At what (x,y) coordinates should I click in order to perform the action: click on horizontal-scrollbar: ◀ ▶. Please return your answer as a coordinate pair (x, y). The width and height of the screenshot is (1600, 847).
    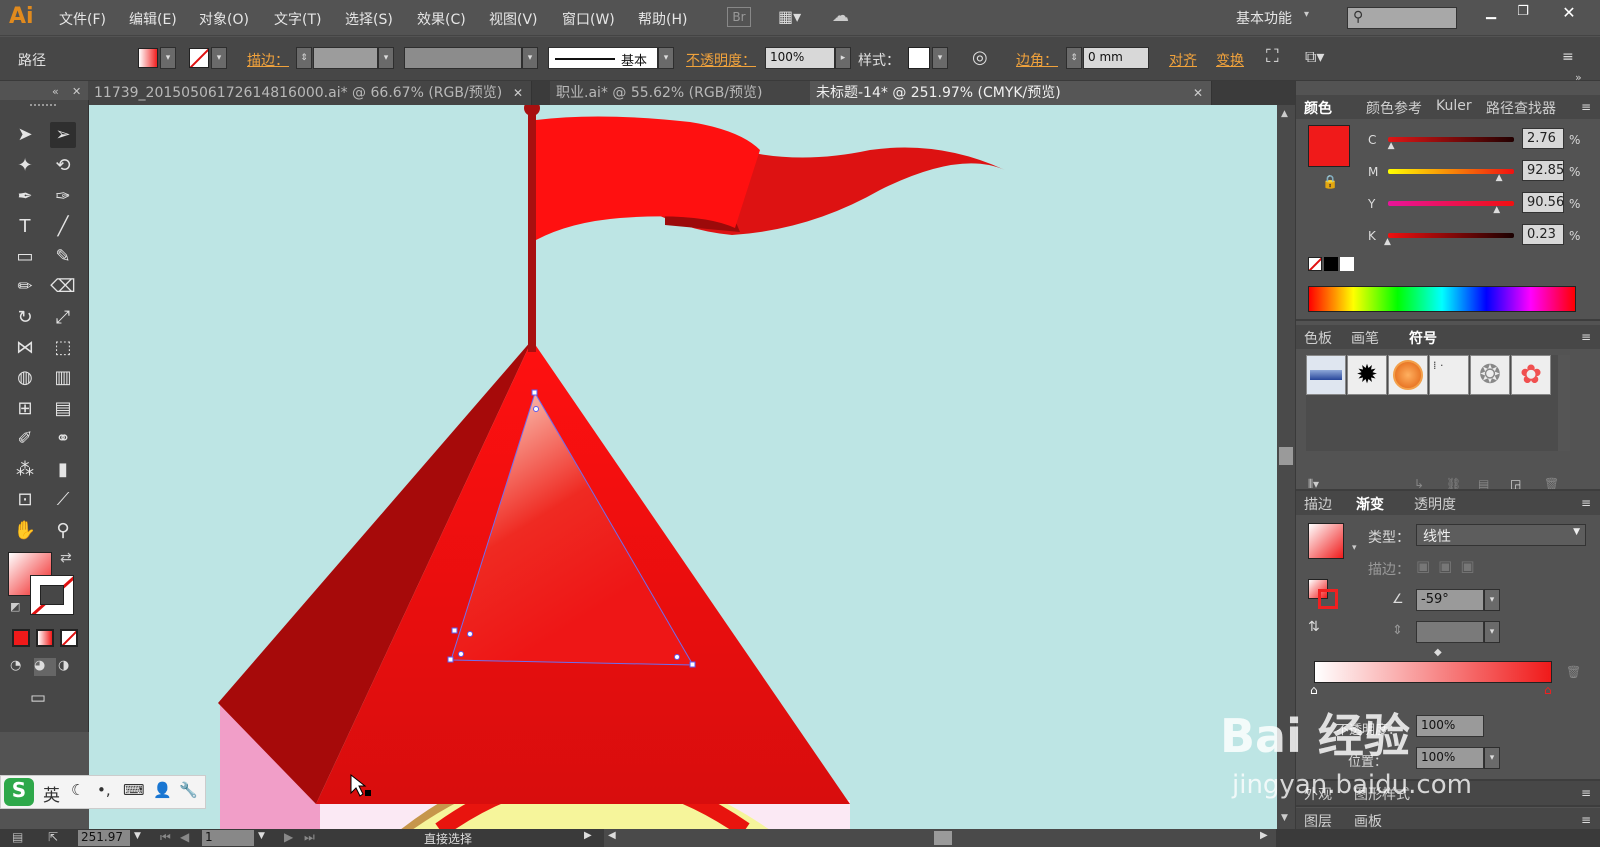
    Looking at the image, I should click on (940, 838).